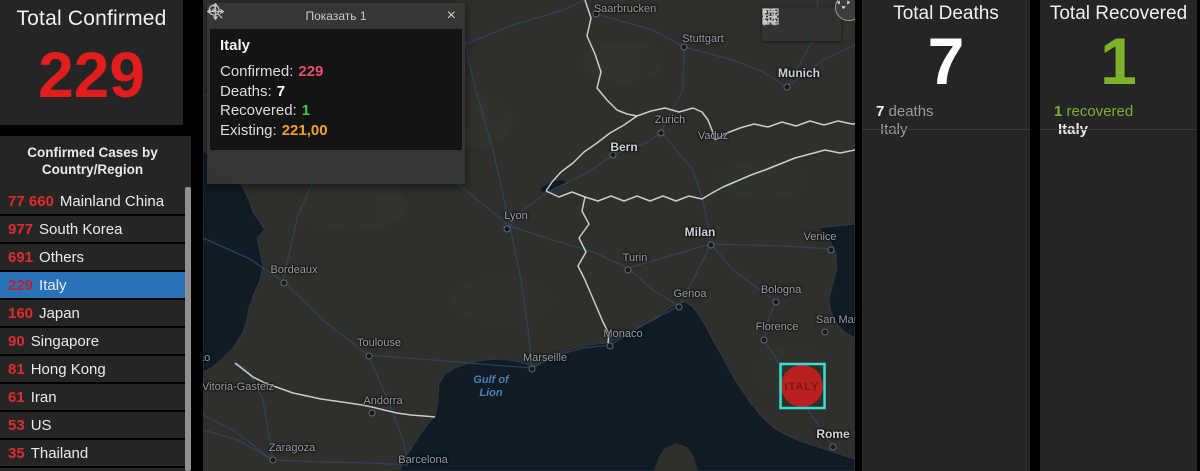 The image size is (1200, 471). Describe the element at coordinates (62, 257) in the screenshot. I see `country-name: Others` at that location.